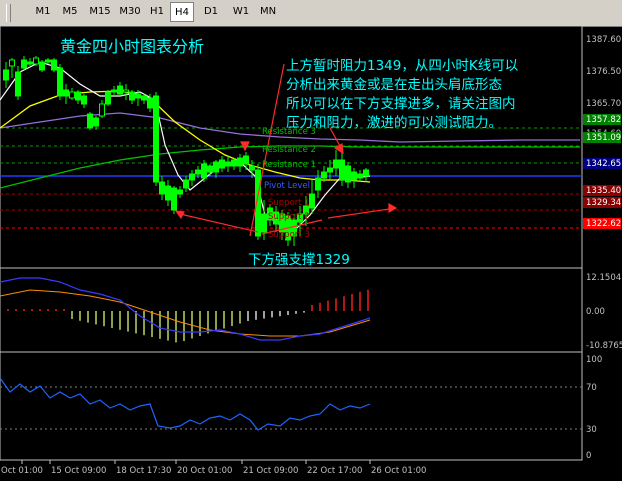  I want to click on price-tick: 1387.60, so click(603, 40).